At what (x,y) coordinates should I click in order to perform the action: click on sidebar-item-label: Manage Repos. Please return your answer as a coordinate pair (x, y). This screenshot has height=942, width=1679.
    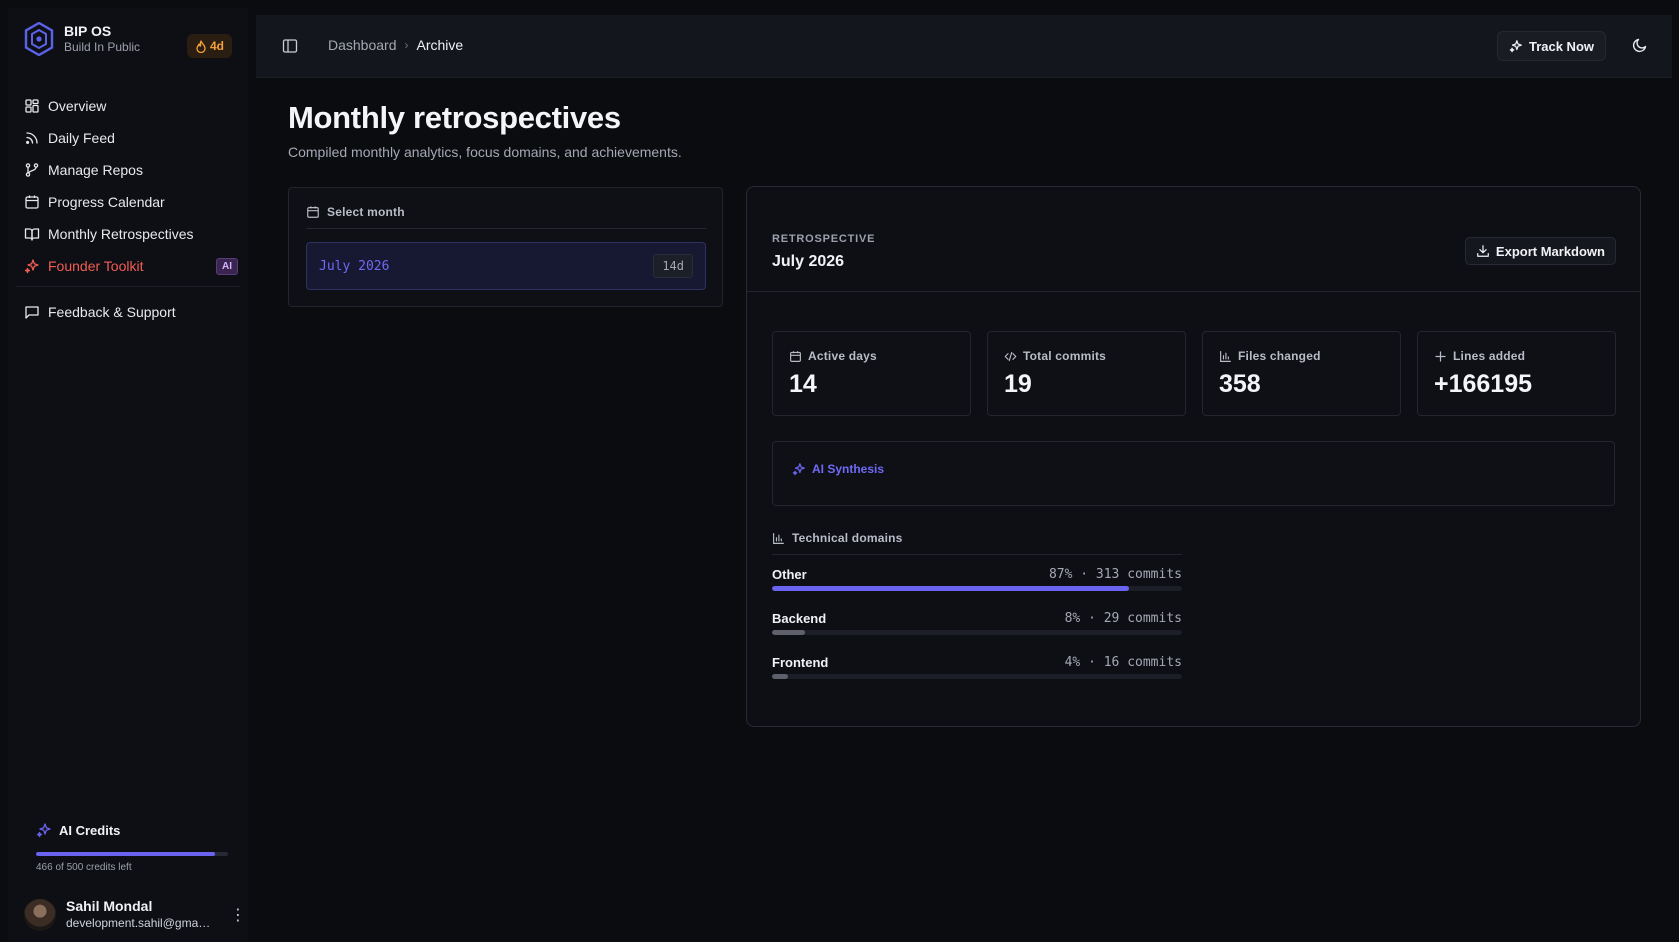
    Looking at the image, I should click on (95, 170).